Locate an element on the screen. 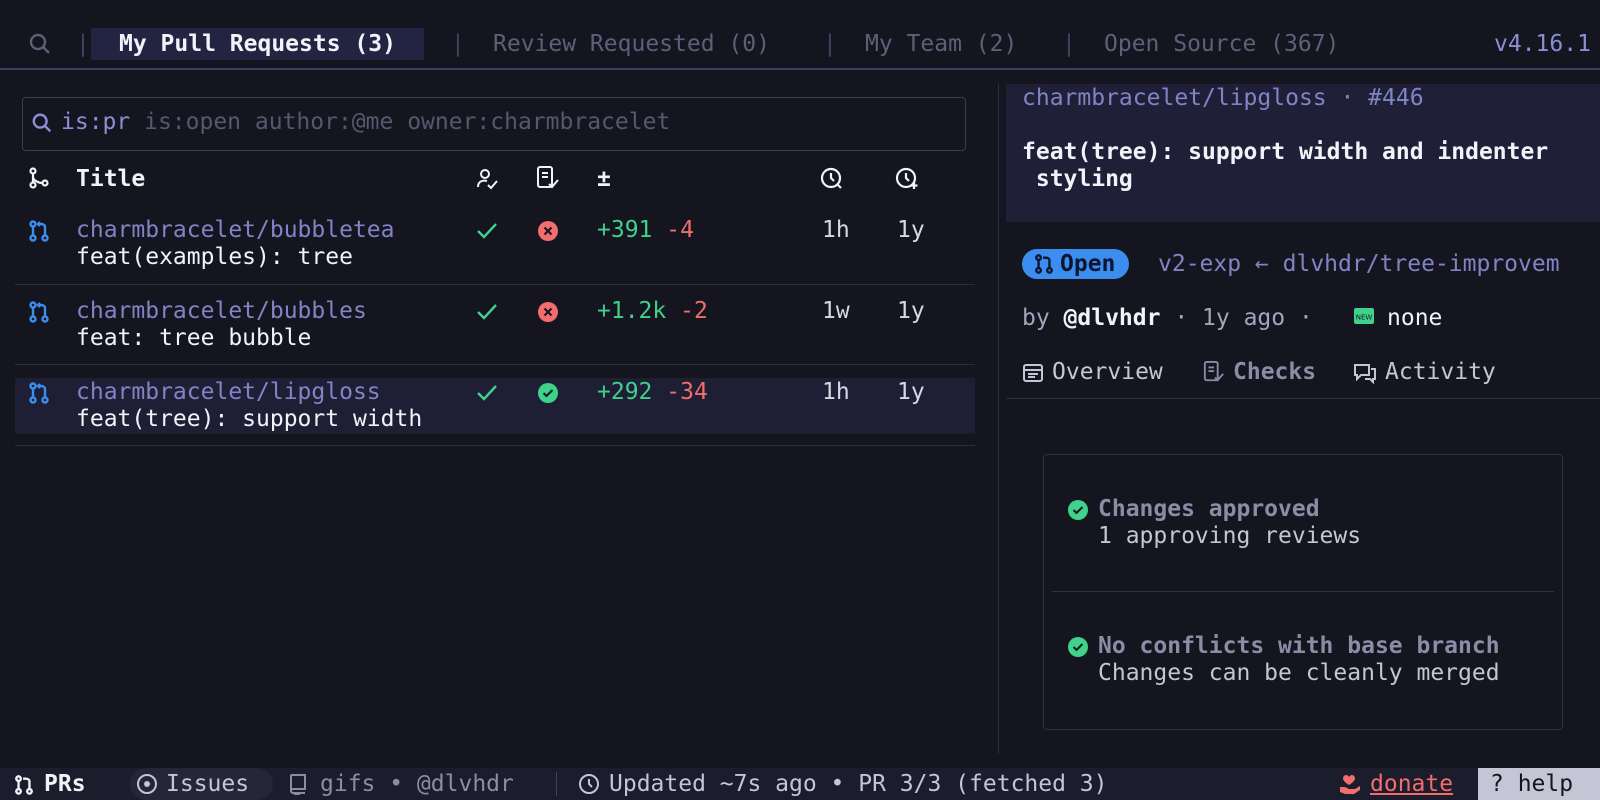 This screenshot has height=800, width=1600. svg-text: NEW is located at coordinates (1364, 318).